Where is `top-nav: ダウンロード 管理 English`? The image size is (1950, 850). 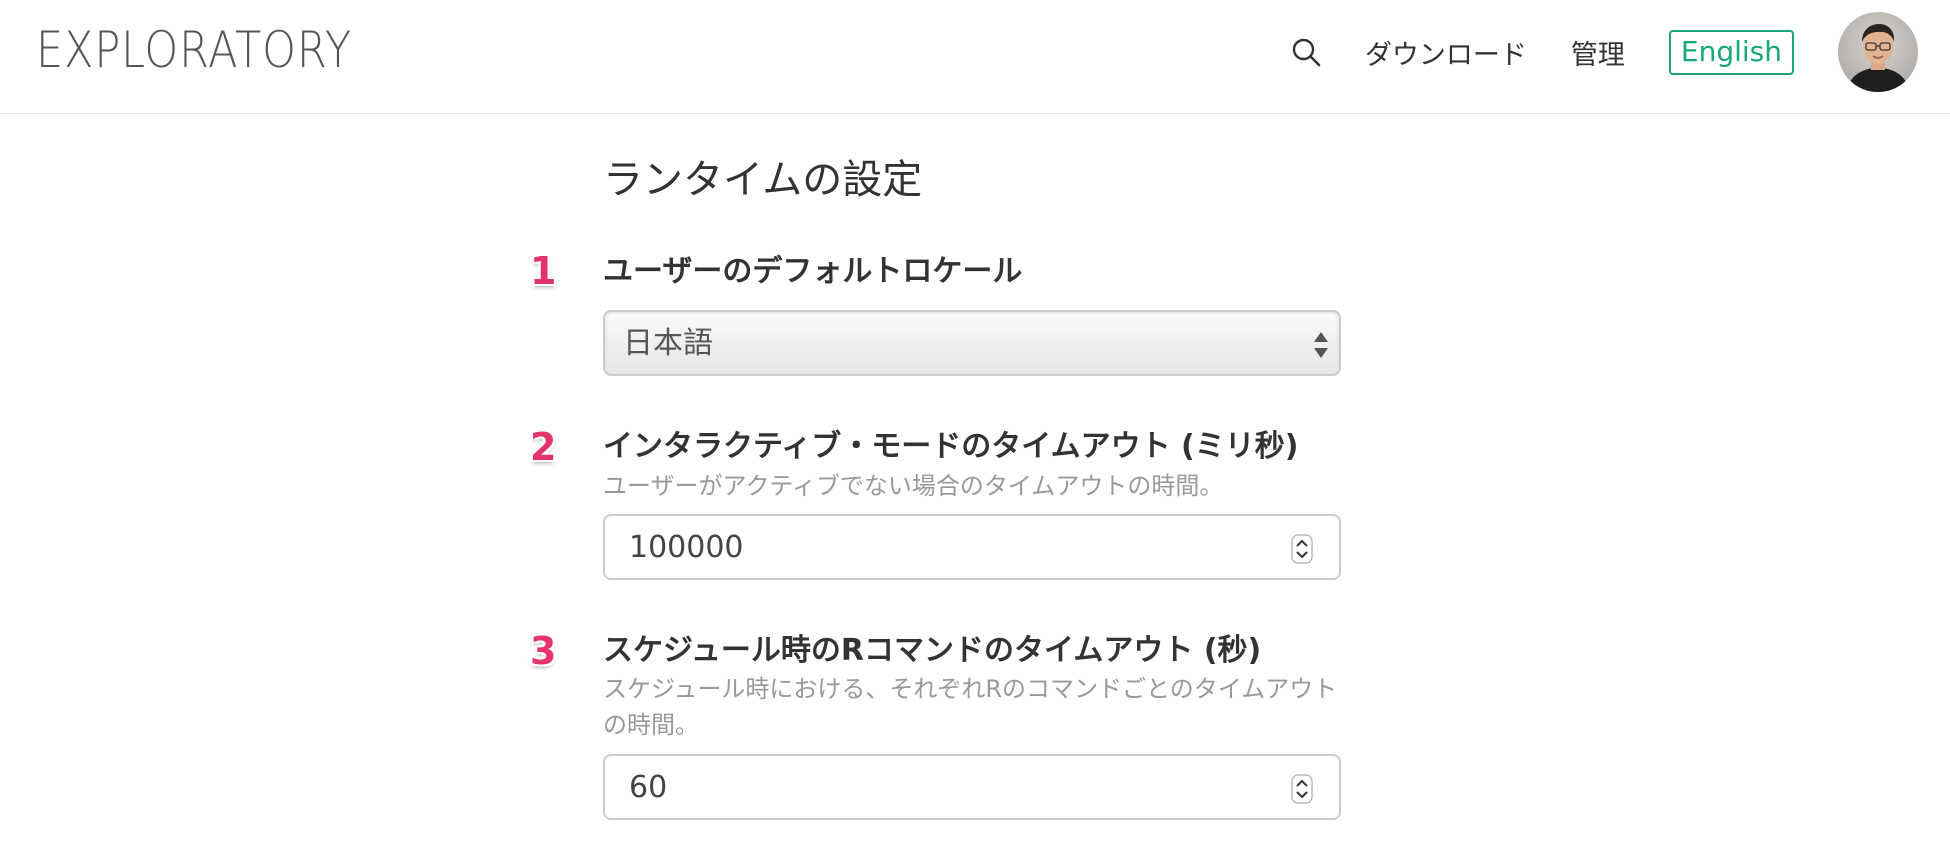 top-nav: ダウンロード 管理 English is located at coordinates (1603, 52).